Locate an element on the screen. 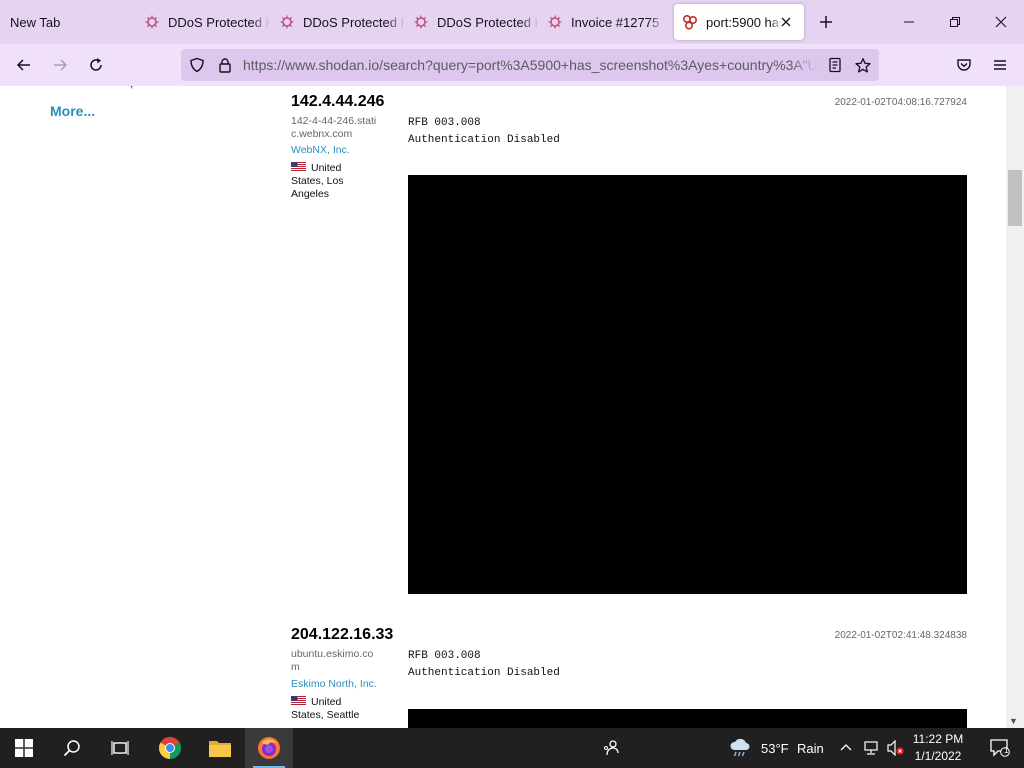  folder-icon is located at coordinates (220, 749).